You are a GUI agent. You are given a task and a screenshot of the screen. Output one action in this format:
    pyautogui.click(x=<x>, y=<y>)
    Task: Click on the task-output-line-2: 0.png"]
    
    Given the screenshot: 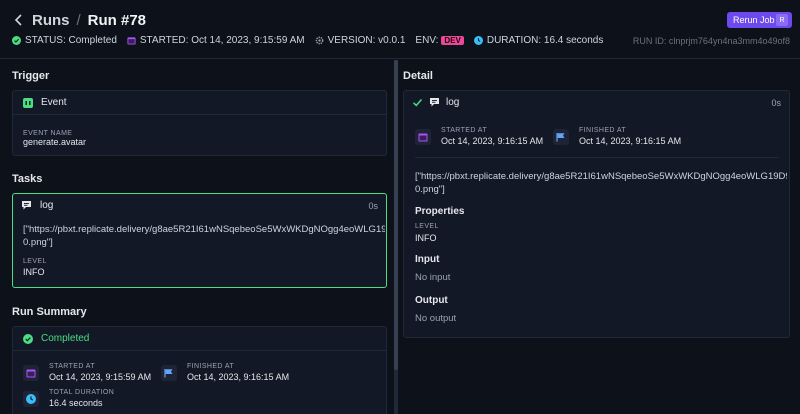 What is the action you would take?
    pyautogui.click(x=38, y=242)
    